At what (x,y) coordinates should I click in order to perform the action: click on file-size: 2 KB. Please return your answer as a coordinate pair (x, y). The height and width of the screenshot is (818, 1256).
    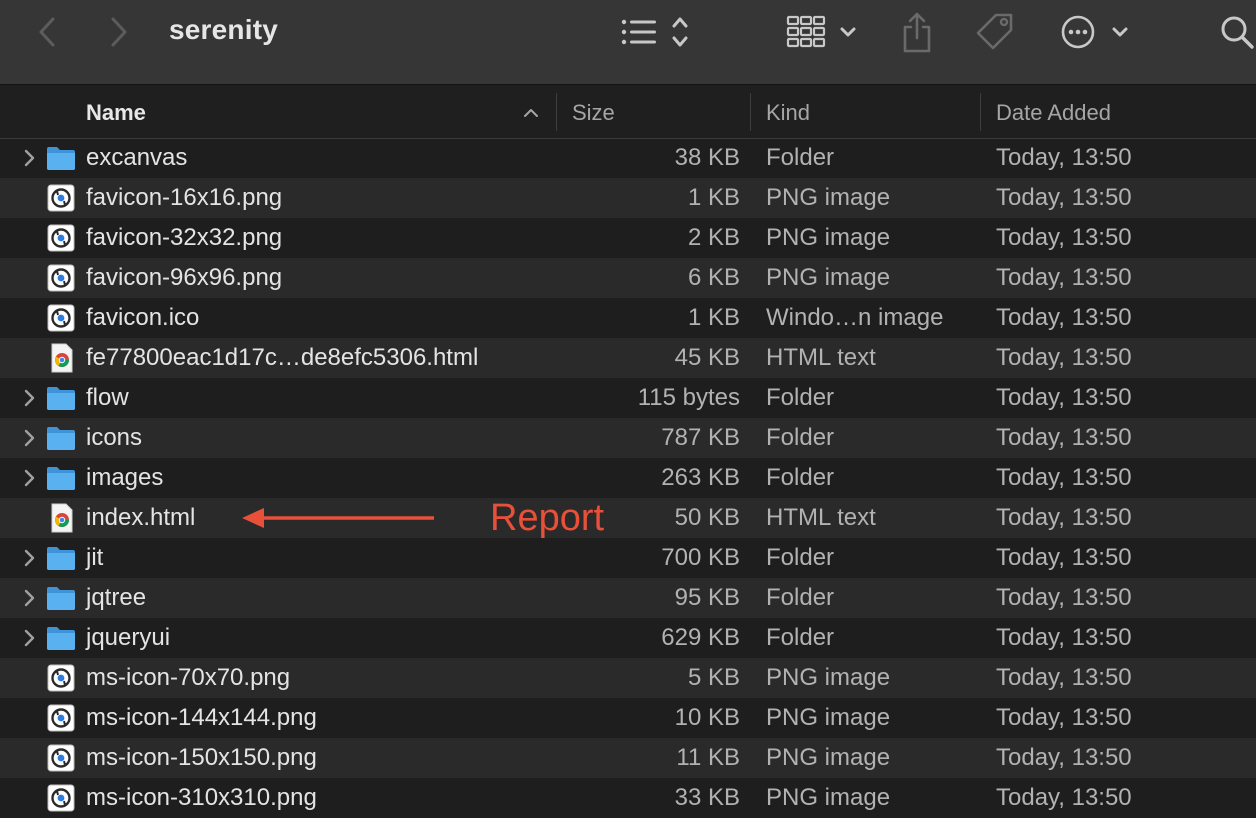
    Looking at the image, I should click on (713, 237).